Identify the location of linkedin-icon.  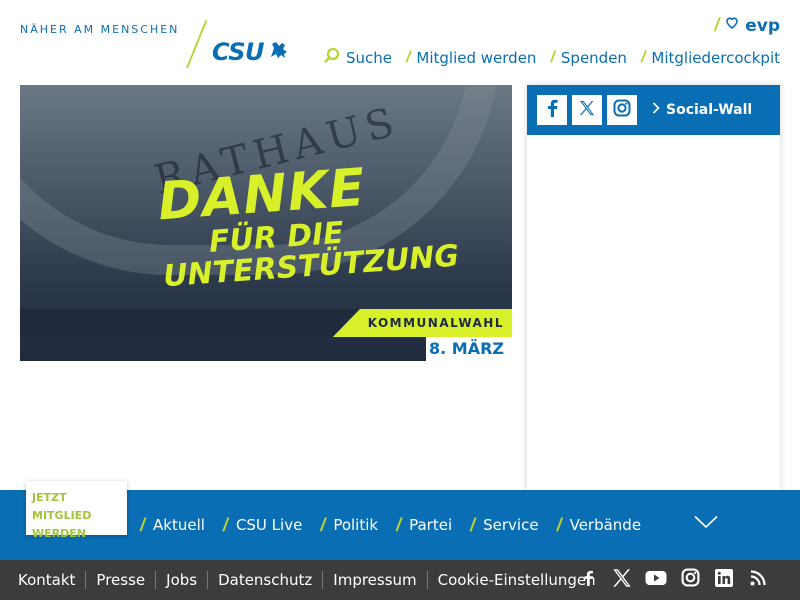
(724, 580).